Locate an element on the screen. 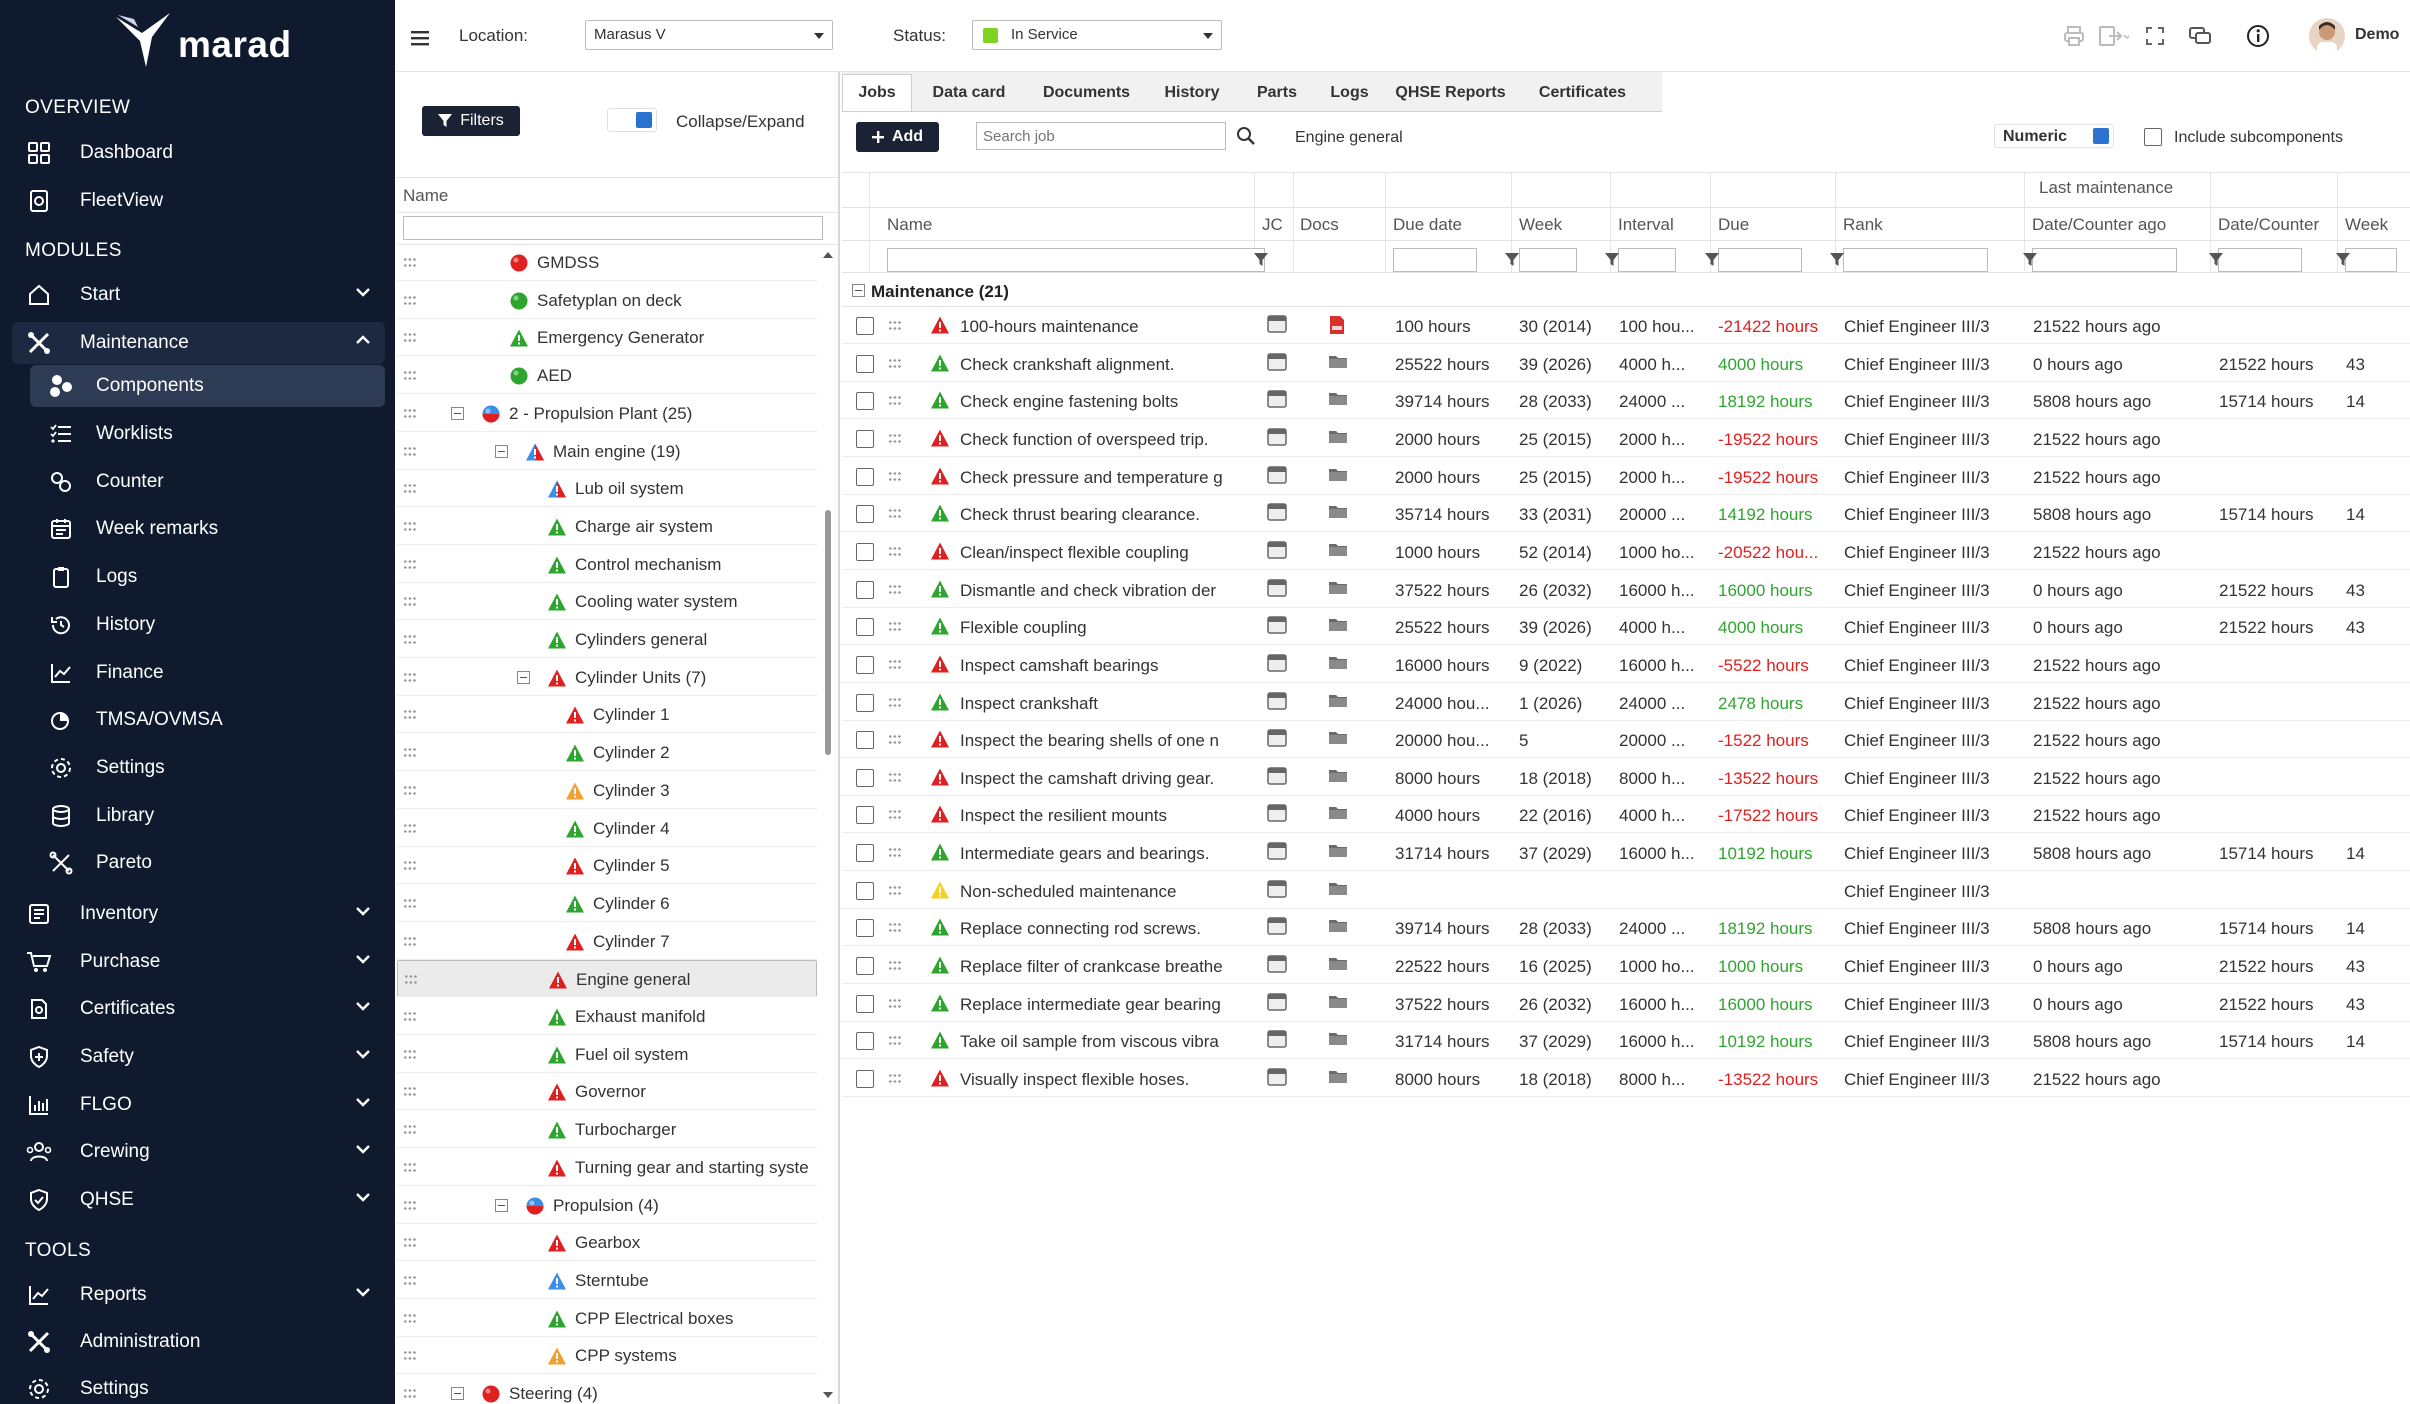  job-name: Check engine fastening bolts is located at coordinates (1108, 402).